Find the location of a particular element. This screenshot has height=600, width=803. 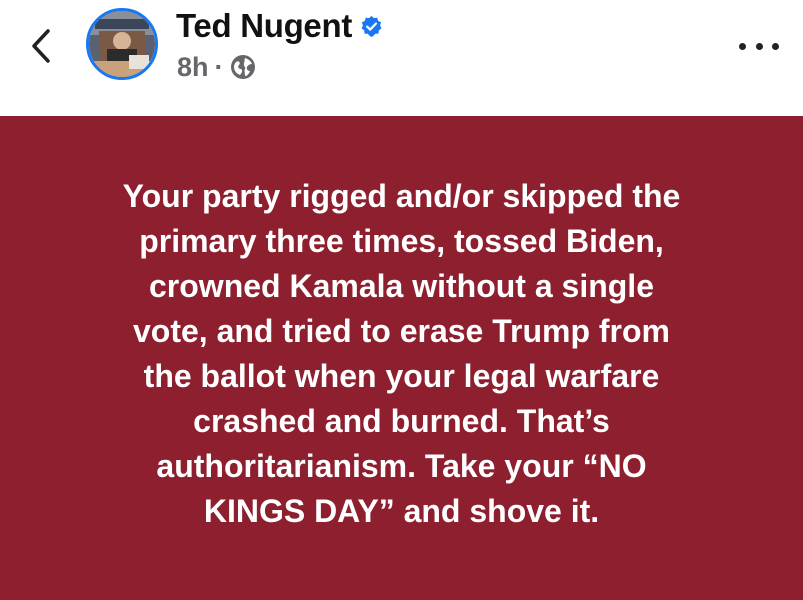

author-row: Ted Nugent is located at coordinates (279, 26).